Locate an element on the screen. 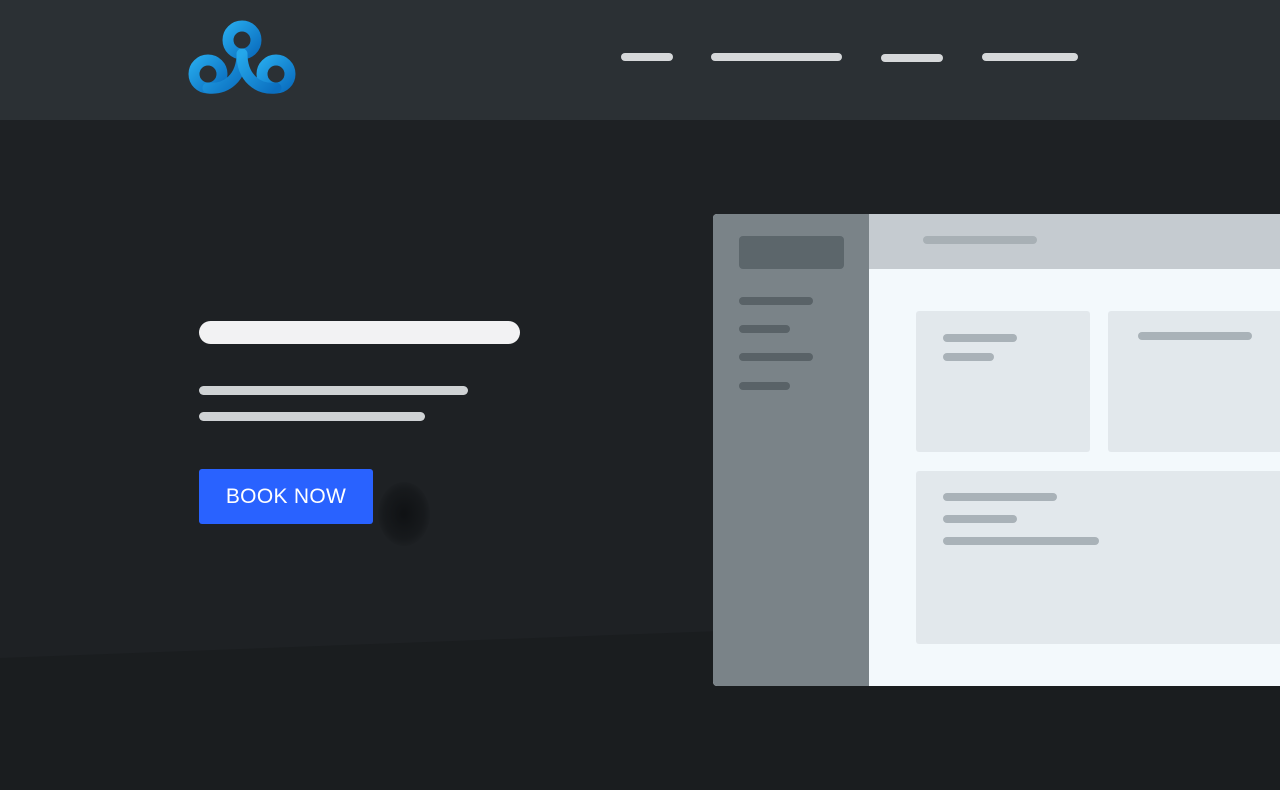  cursor-shadow is located at coordinates (404, 514).